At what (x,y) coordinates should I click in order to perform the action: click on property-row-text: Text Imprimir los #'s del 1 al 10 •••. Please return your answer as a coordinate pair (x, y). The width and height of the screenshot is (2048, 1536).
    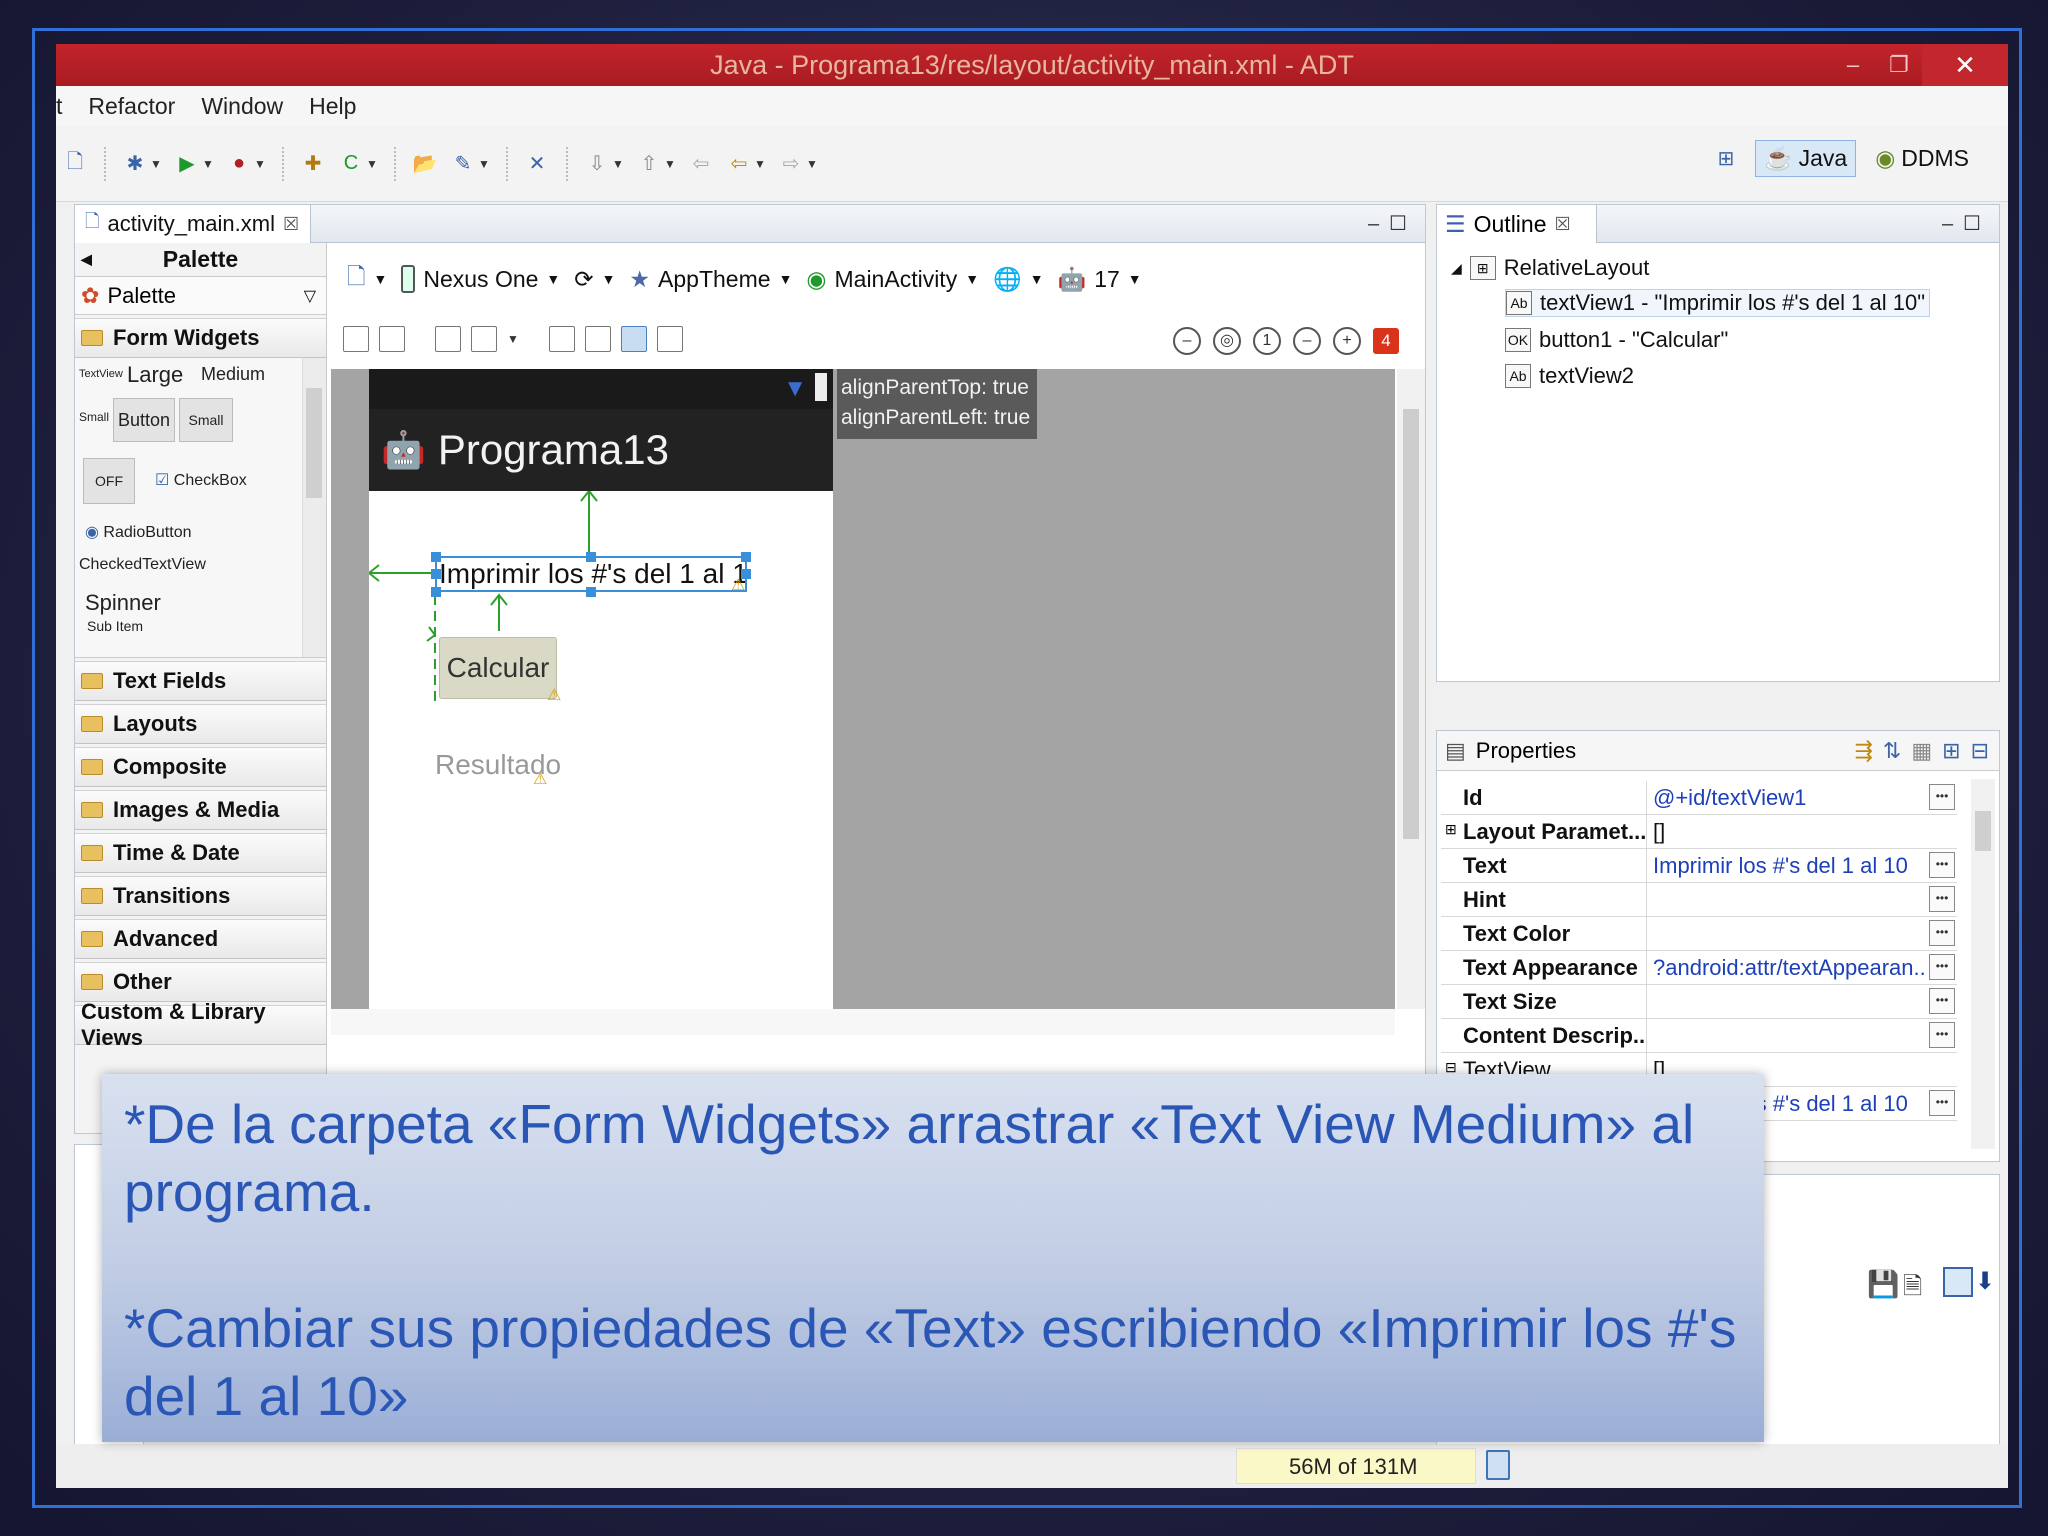
    Looking at the image, I should click on (1699, 866).